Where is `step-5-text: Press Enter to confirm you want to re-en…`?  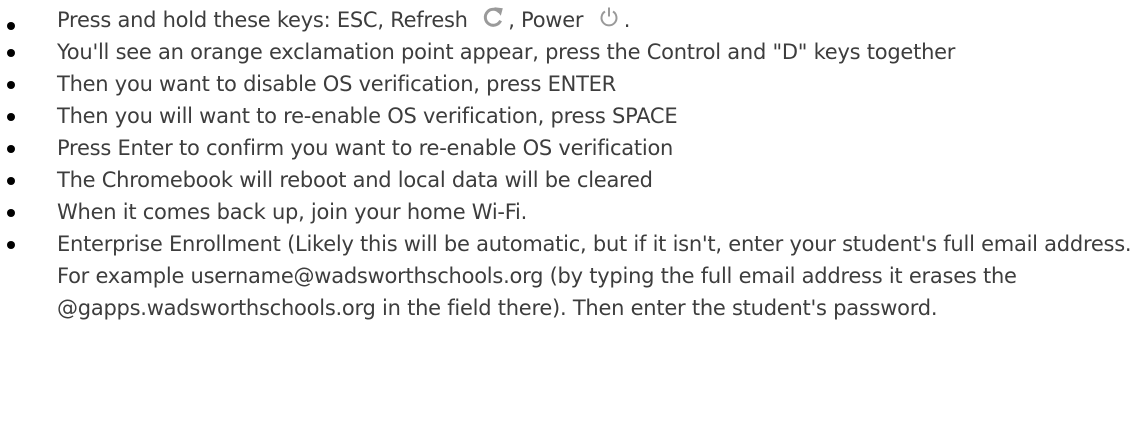
step-5-text: Press Enter to confirm you want to re-en… is located at coordinates (365, 148).